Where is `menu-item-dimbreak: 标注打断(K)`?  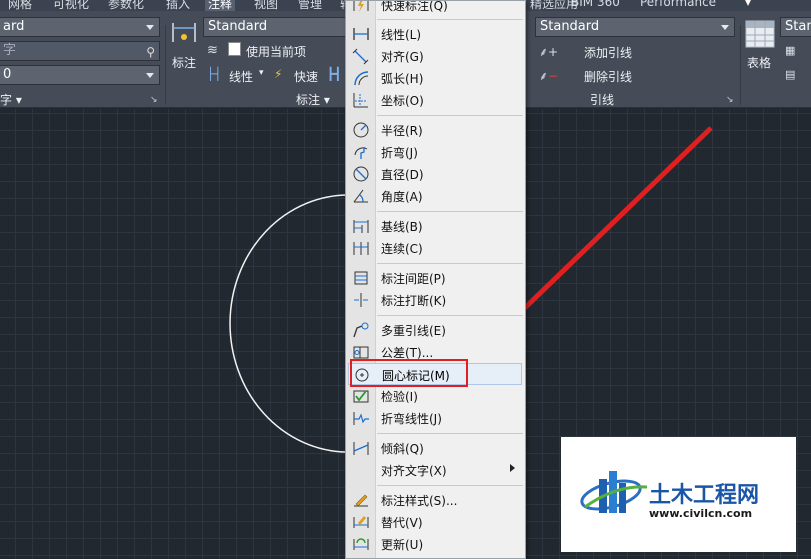
menu-item-dimbreak: 标注打断(K) is located at coordinates (435, 300).